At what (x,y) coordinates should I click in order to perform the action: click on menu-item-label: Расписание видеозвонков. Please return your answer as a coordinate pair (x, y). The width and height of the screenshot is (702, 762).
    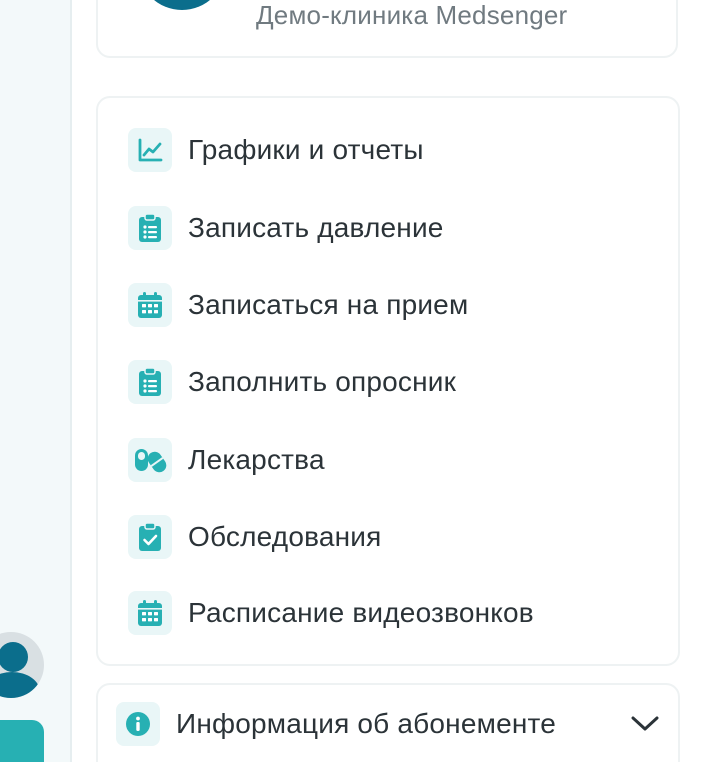
    Looking at the image, I should click on (361, 612).